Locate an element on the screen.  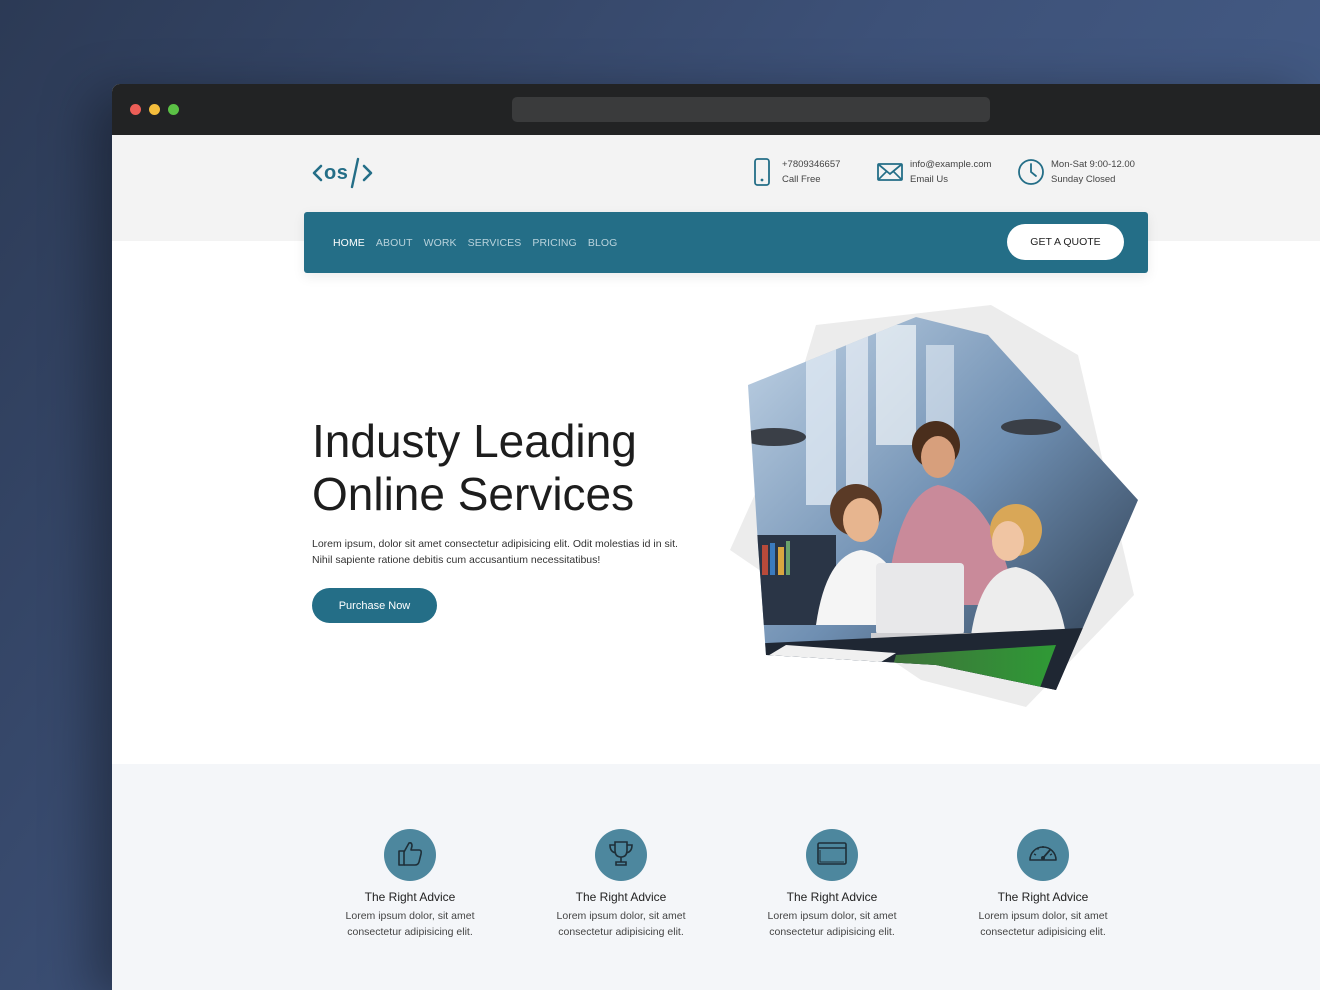
nav-item-pricing: PRICING is located at coordinates (554, 243).